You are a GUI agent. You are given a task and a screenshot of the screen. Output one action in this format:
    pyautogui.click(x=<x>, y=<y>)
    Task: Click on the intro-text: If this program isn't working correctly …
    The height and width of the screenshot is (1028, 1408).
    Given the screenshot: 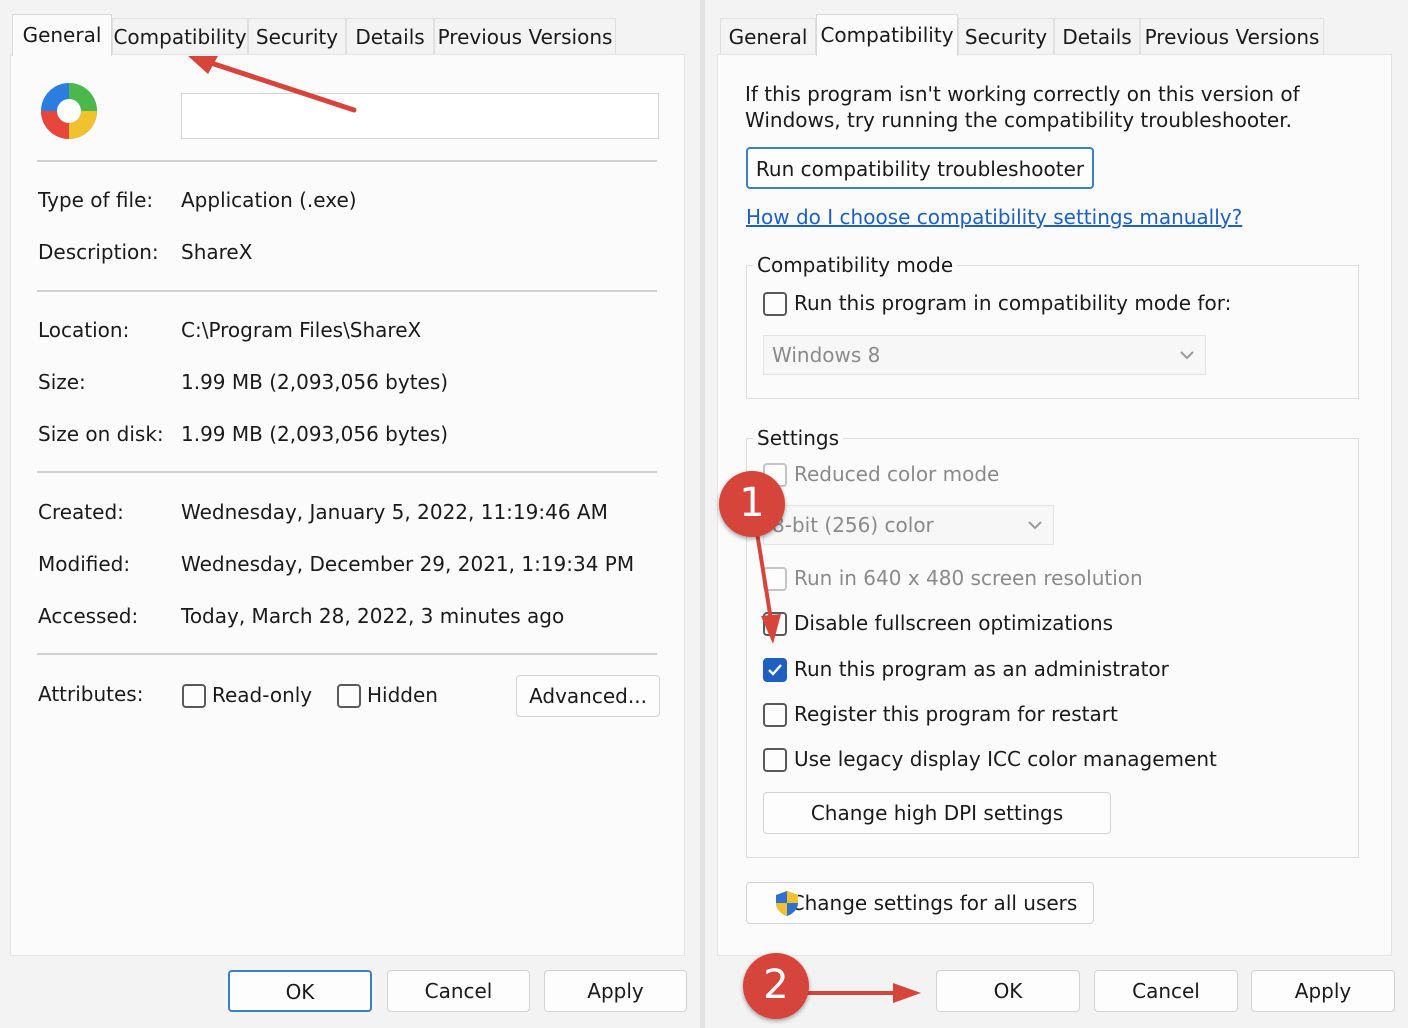 What is the action you would take?
    pyautogui.click(x=1022, y=107)
    